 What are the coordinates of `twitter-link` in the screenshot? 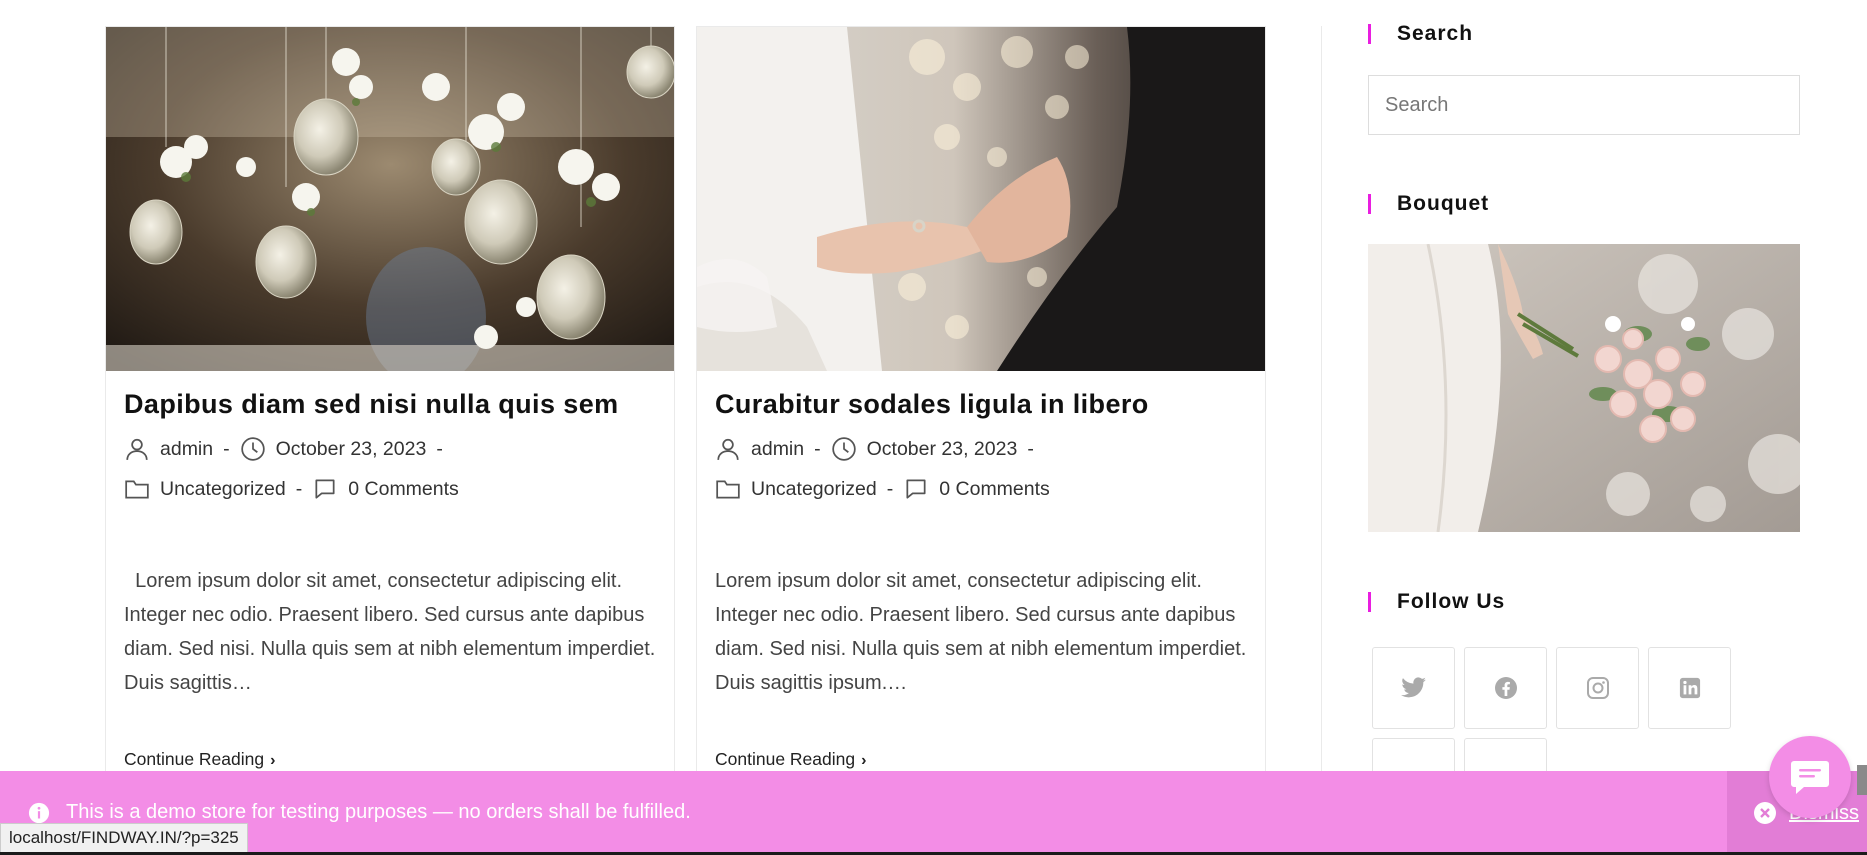 It's located at (1413, 688).